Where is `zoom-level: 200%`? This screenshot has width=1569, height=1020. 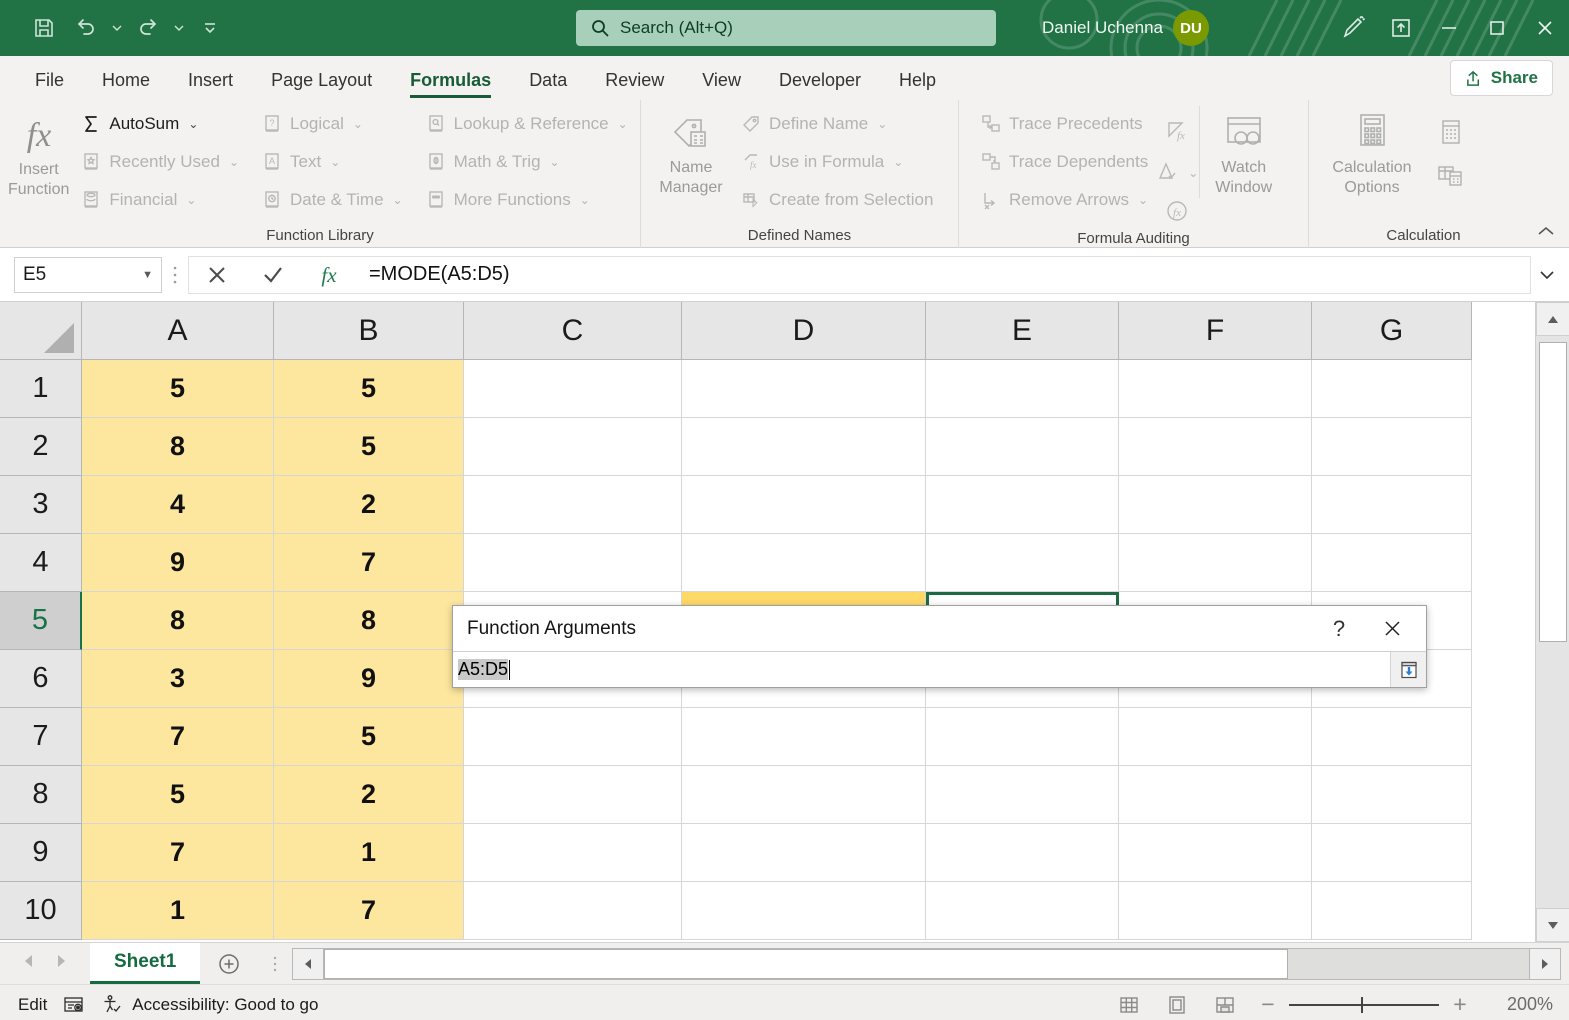 zoom-level: 200% is located at coordinates (1517, 1004).